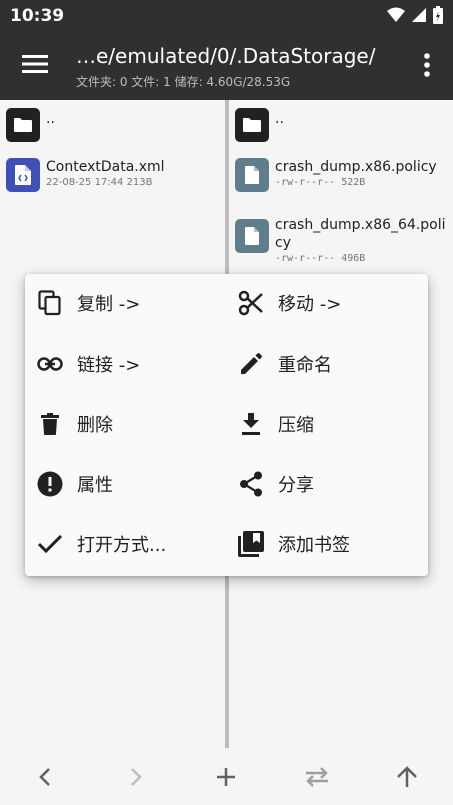 The height and width of the screenshot is (805, 453). I want to click on link-icon, so click(50, 364).